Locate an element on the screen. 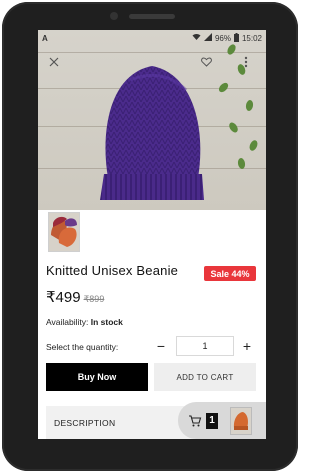  quantity-decrease-button: − is located at coordinates (161, 346).